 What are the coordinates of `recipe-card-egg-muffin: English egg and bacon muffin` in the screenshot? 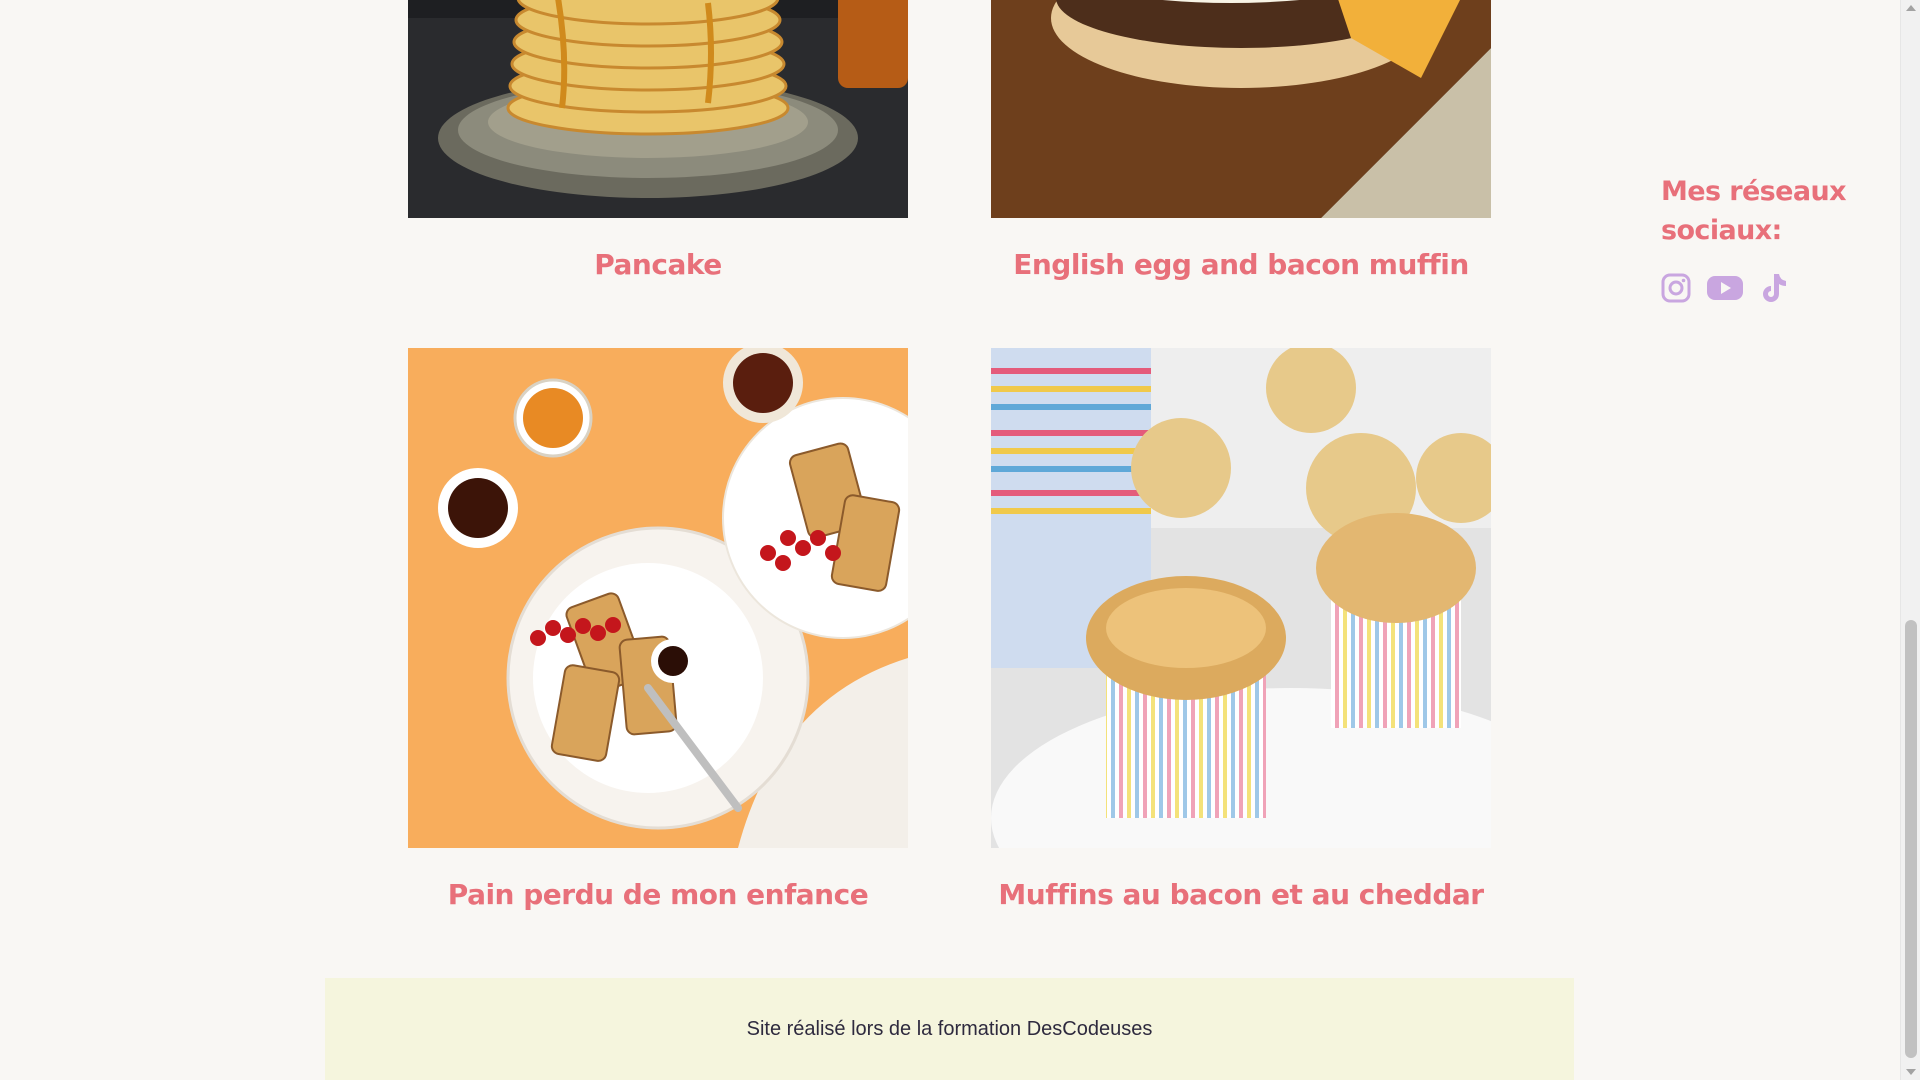 It's located at (1241, 140).